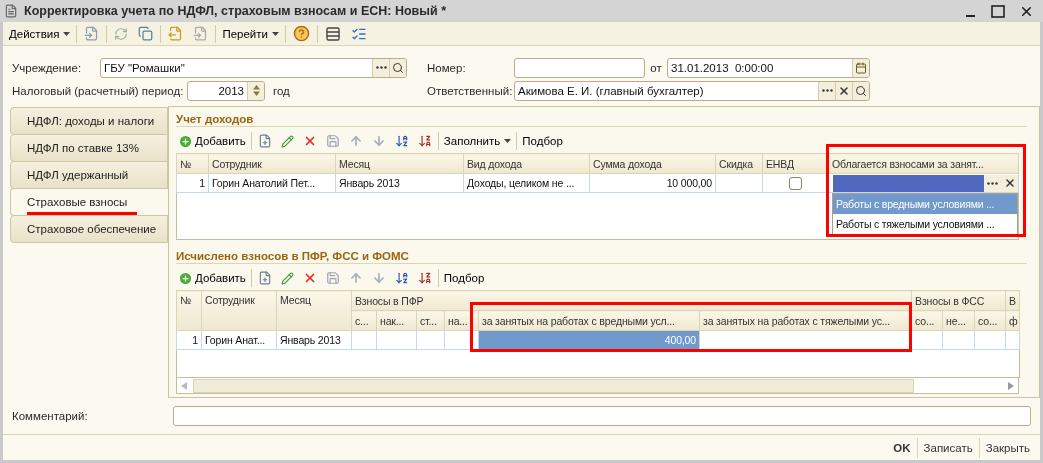 This screenshot has height=463, width=1043. I want to click on field-label: Номер:, so click(447, 67).